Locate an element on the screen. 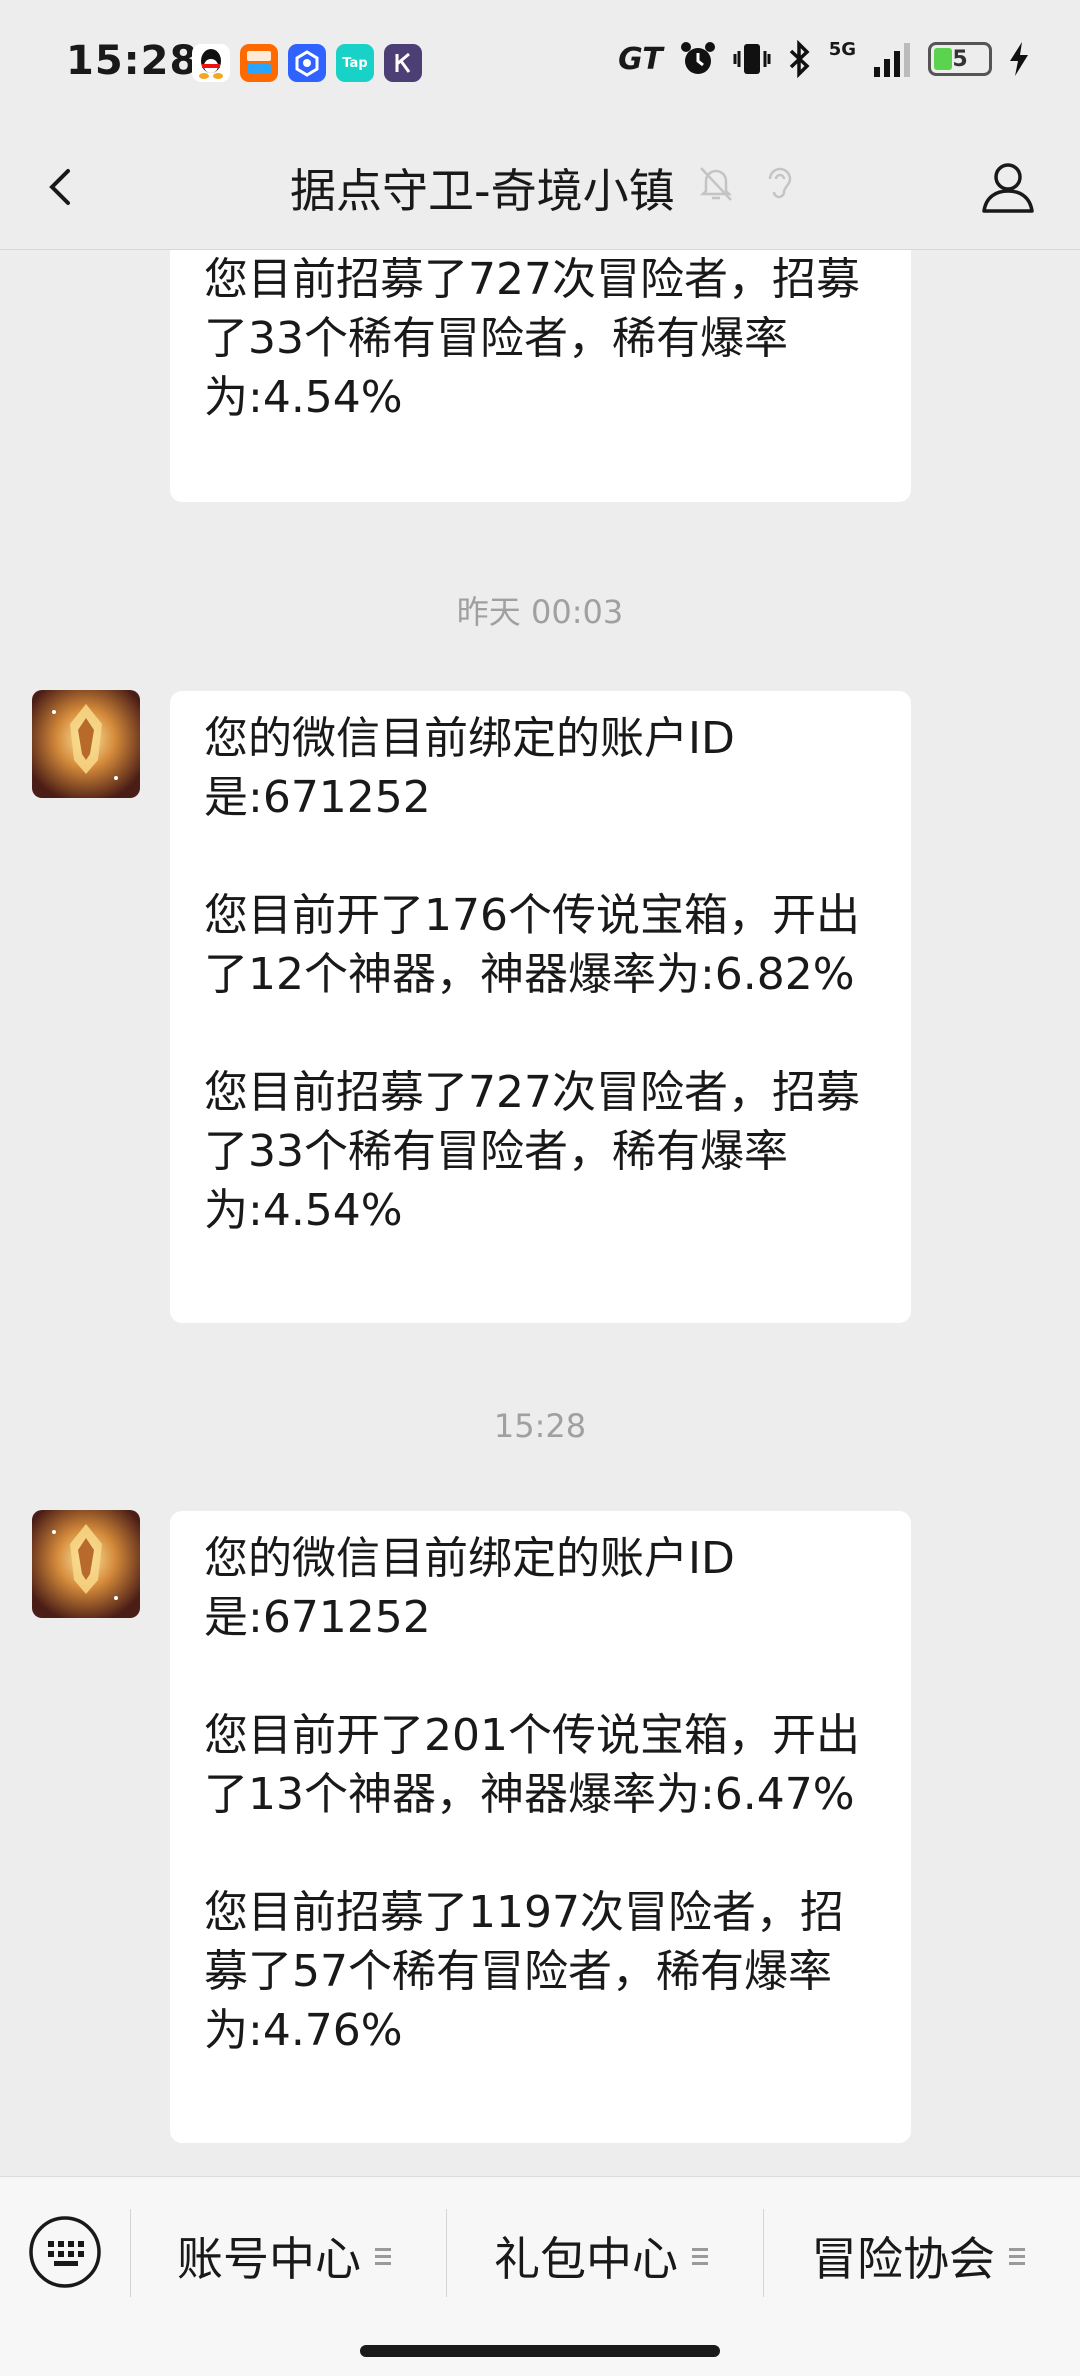 Image resolution: width=1080 pixels, height=2376 pixels. notification-app-icons: Tap is located at coordinates (307, 63).